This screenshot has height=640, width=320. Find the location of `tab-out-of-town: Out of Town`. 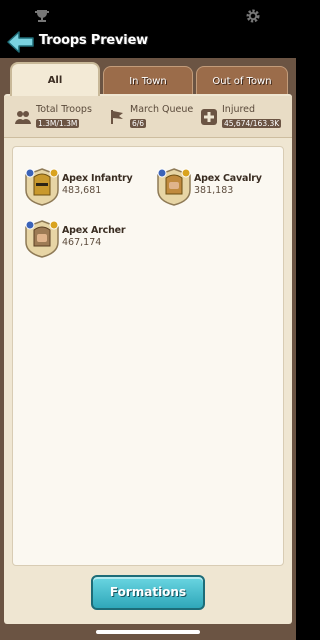

tab-out-of-town: Out of Town is located at coordinates (242, 81).